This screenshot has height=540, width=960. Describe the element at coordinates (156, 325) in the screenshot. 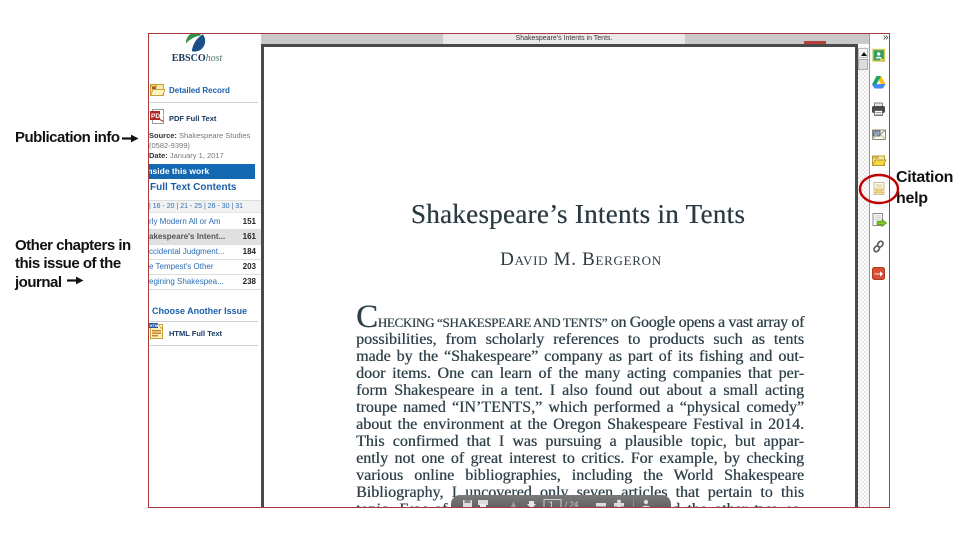

I see `svg-text: HTML` at that location.